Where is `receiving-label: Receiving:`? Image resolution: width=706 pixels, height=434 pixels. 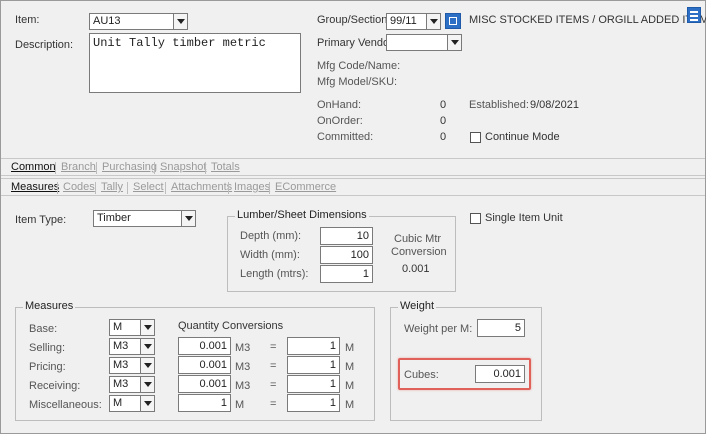 receiving-label: Receiving: is located at coordinates (55, 386).